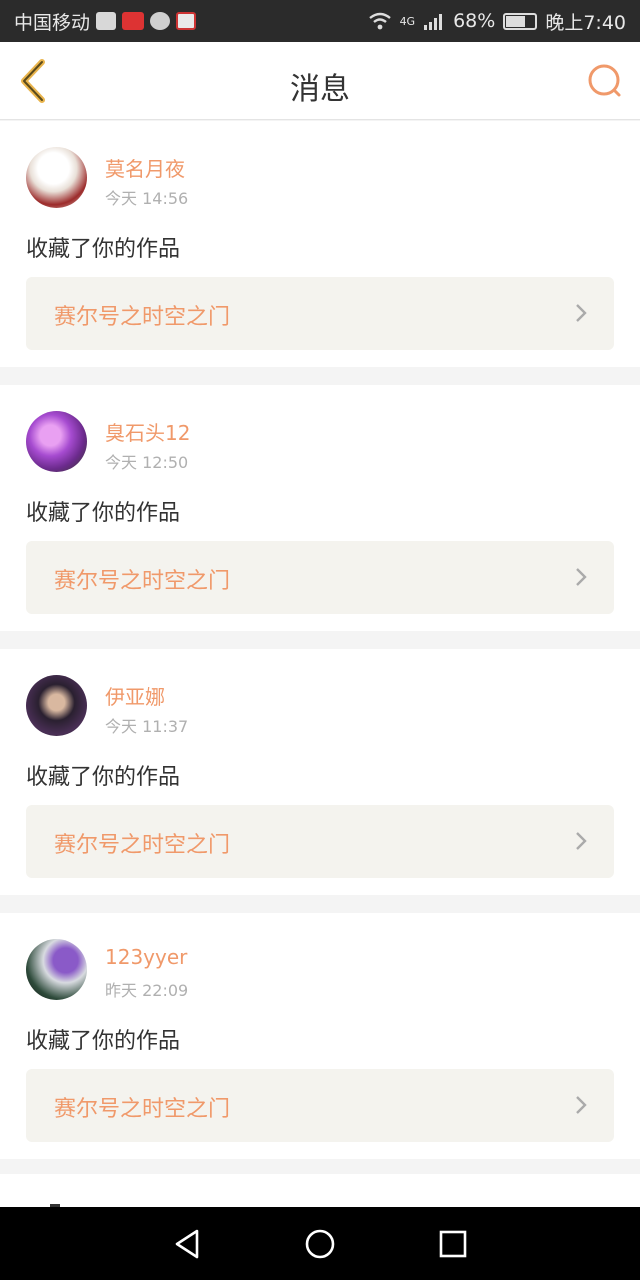 The width and height of the screenshot is (640, 1280). I want to click on message-time: 今天 12:50, so click(147, 462).